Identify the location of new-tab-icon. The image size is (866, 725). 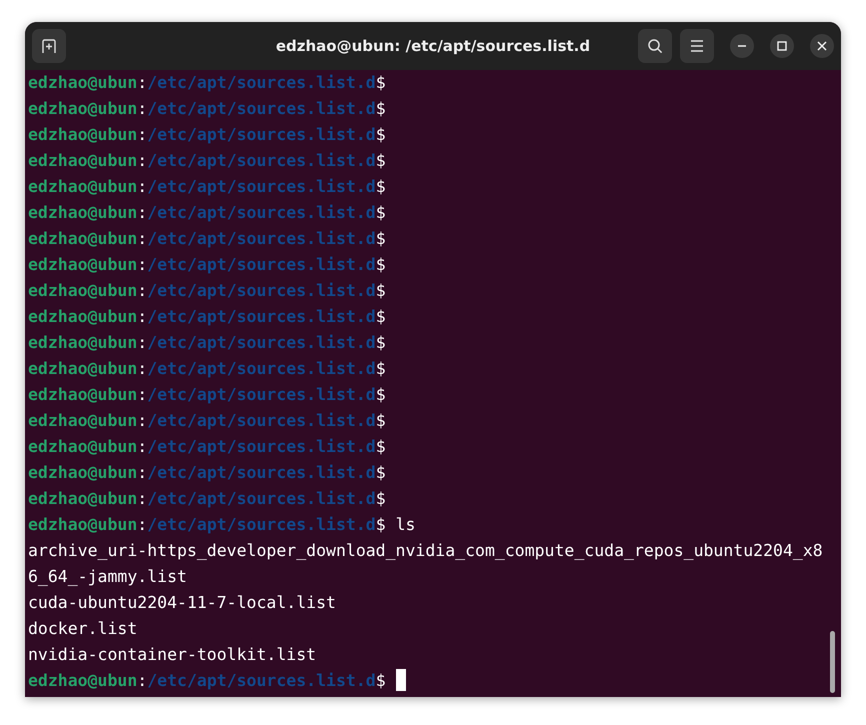
(49, 46).